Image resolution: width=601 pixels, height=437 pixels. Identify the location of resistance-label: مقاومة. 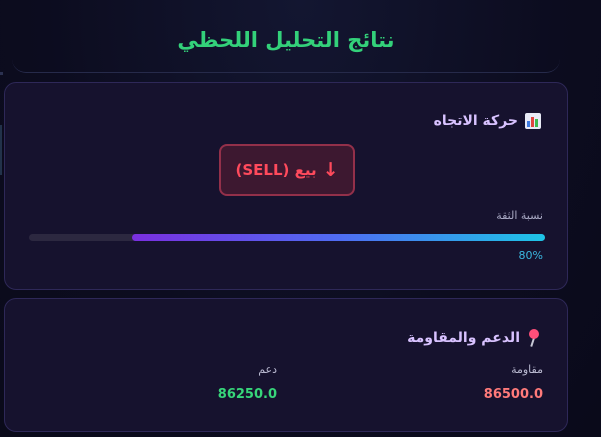
(527, 369).